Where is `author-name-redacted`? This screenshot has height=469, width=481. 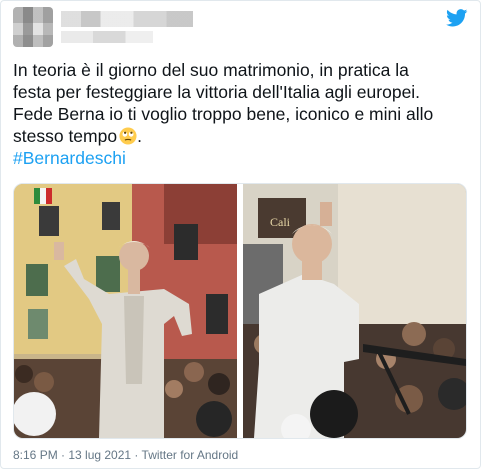
author-name-redacted is located at coordinates (127, 19).